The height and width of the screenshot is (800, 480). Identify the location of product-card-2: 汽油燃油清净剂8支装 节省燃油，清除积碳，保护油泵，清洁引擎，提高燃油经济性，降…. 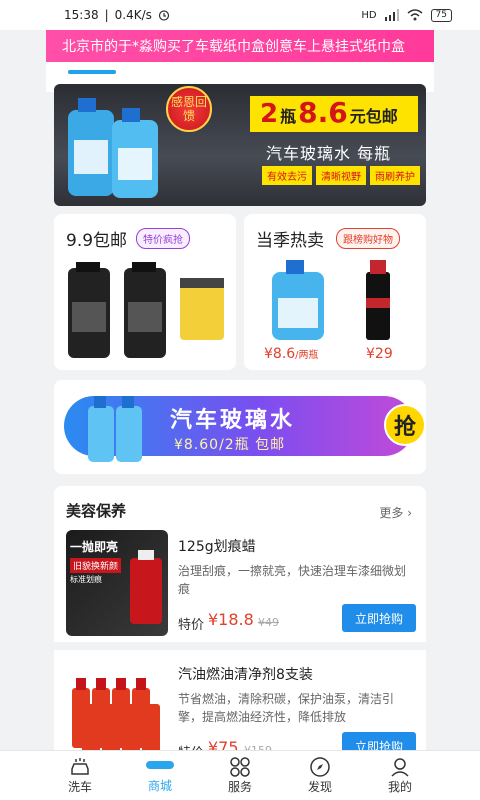
(240, 707).